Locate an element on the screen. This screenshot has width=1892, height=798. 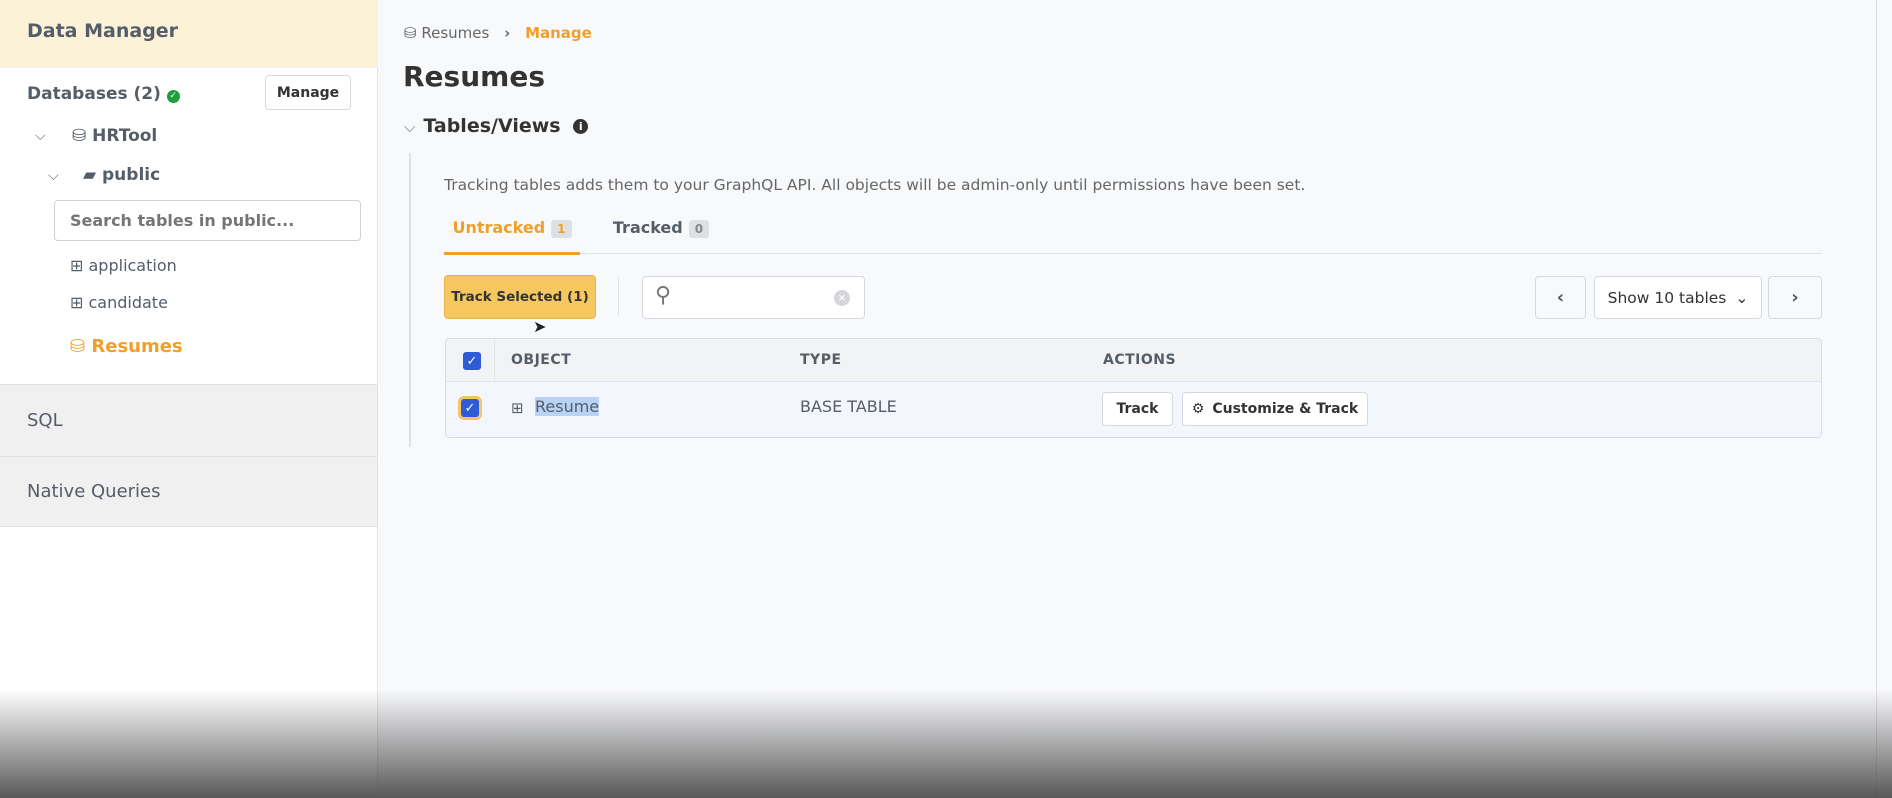
tab-untracked: Untracked 1 is located at coordinates (512, 236).